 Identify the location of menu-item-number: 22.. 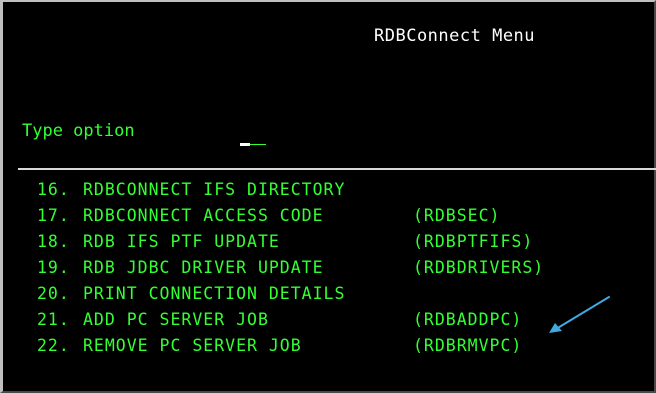
(53, 345).